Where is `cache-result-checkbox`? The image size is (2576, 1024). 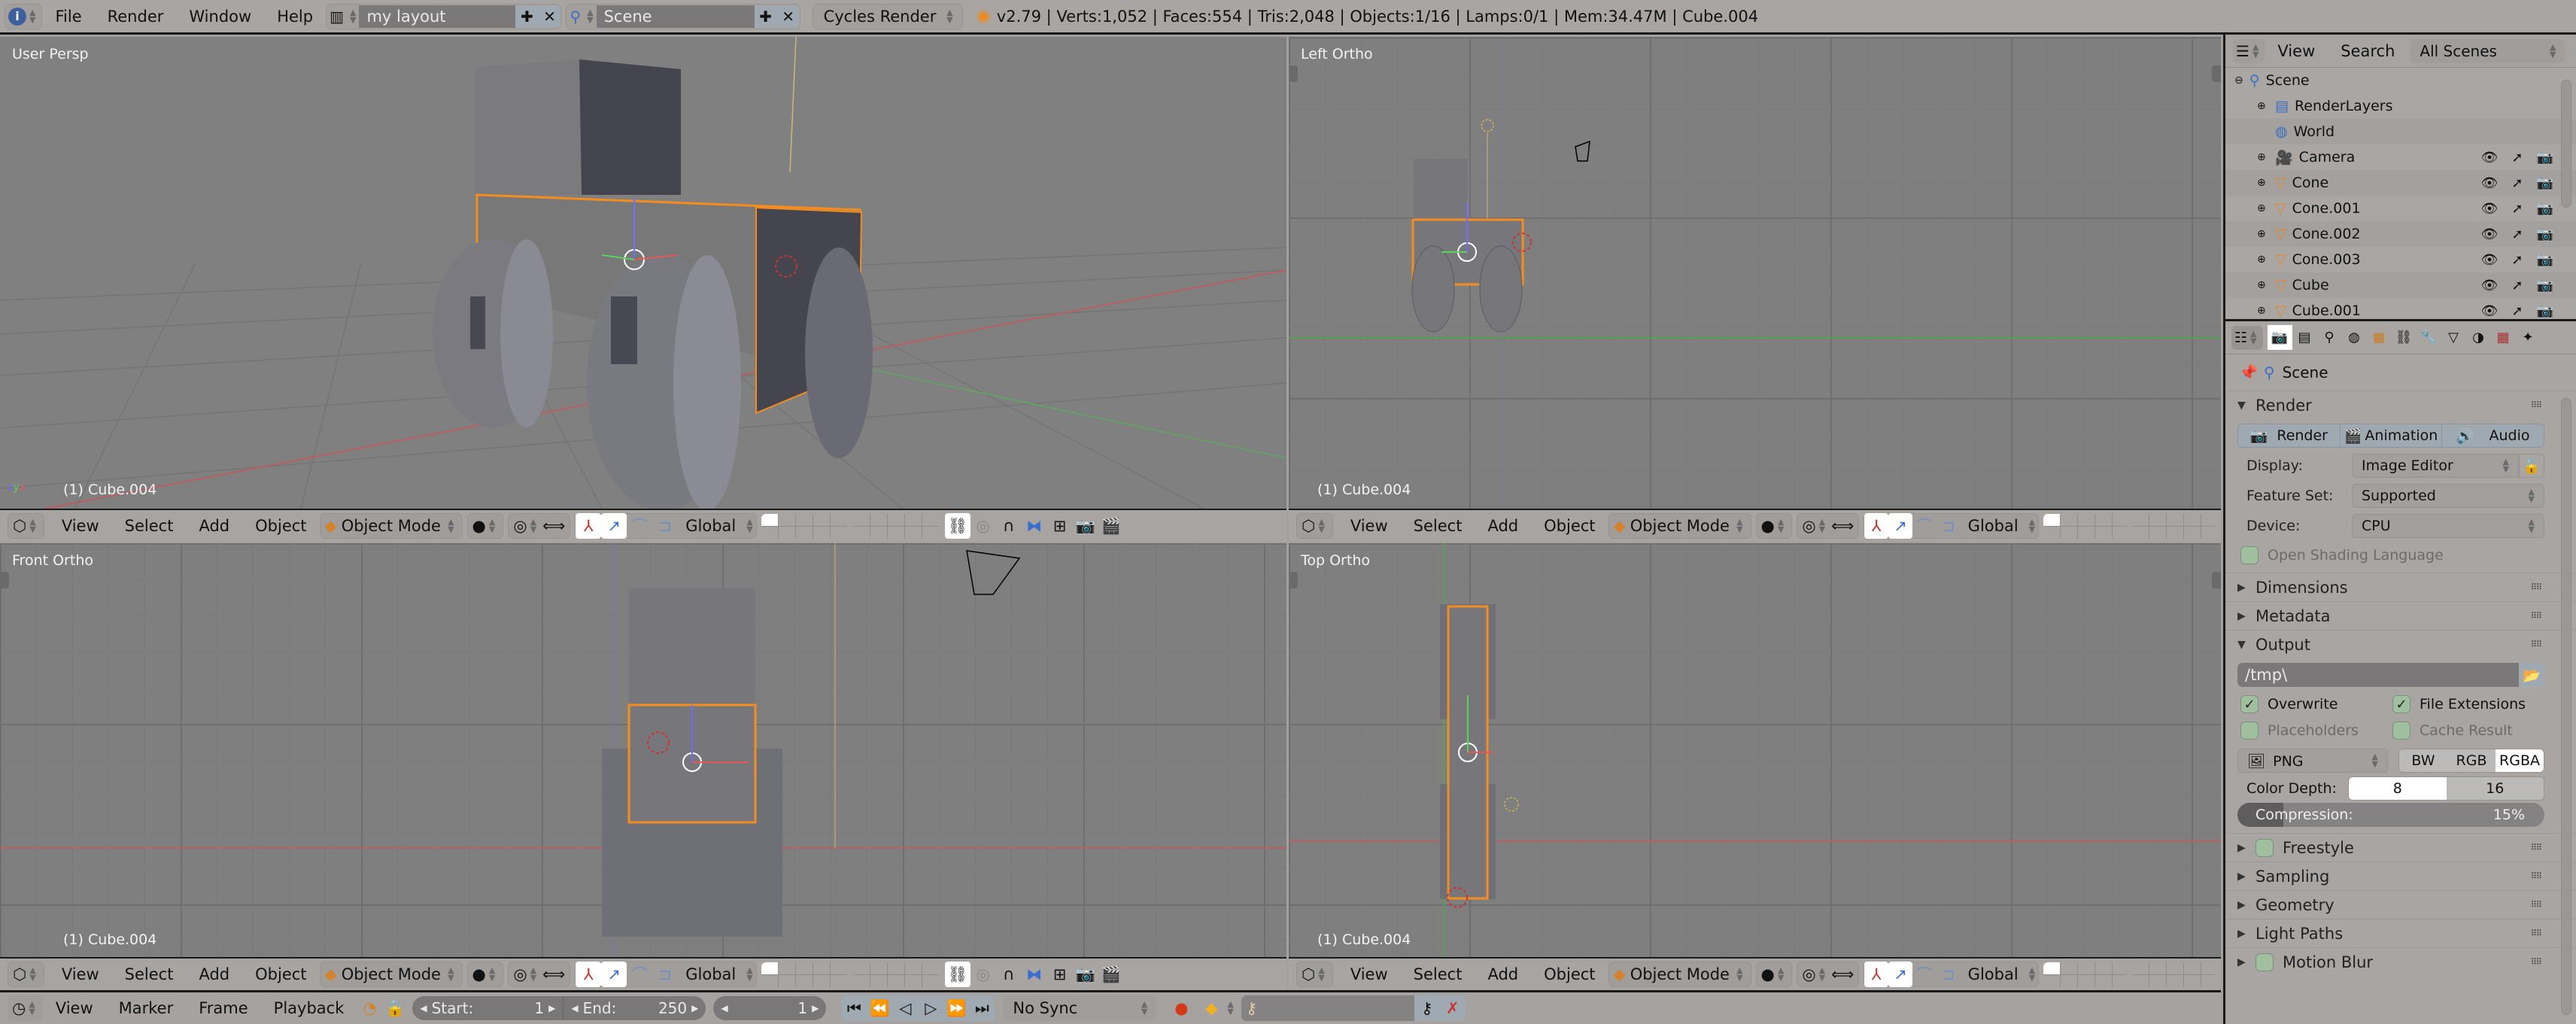 cache-result-checkbox is located at coordinates (2401, 731).